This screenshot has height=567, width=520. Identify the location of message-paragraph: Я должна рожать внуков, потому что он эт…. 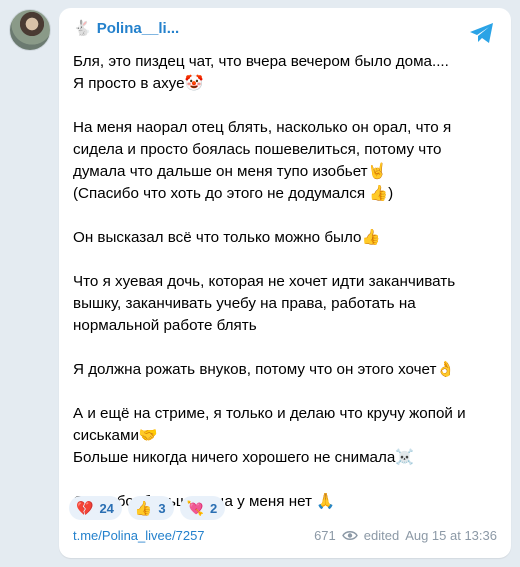
(288, 370).